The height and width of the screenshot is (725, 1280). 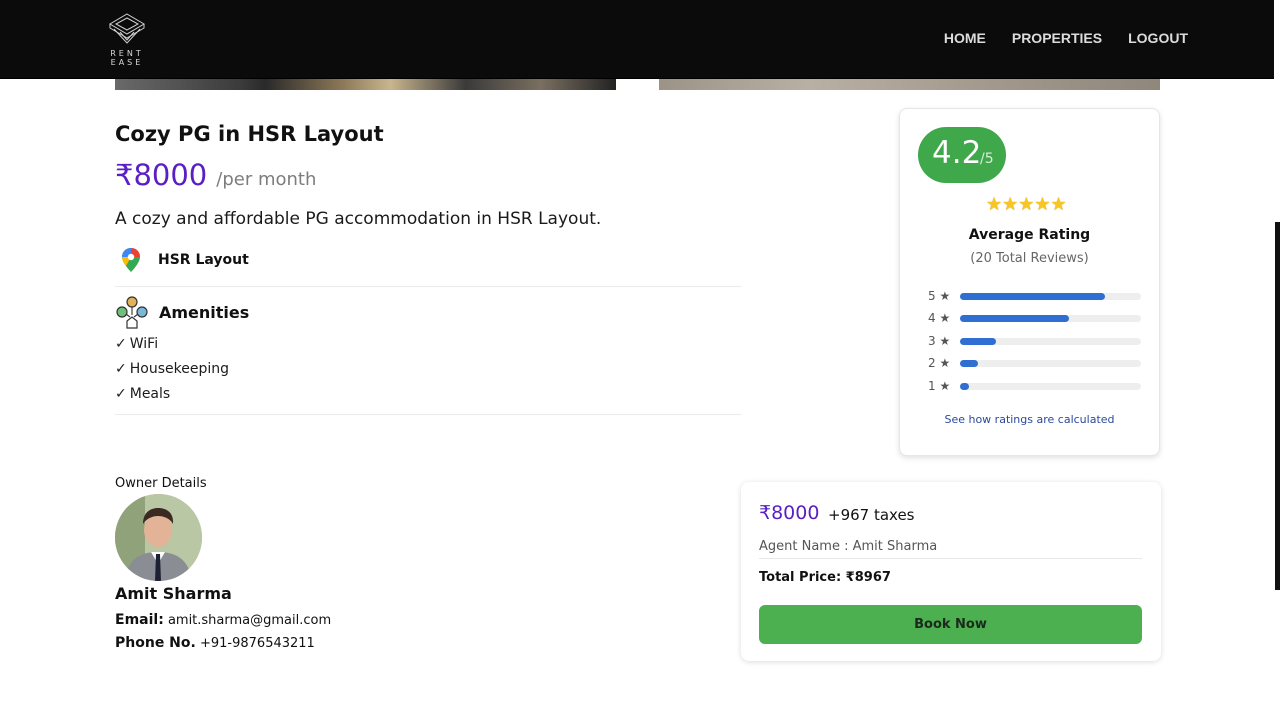 I want to click on property-title: Cozy PG in HSR Layout, so click(x=249, y=134).